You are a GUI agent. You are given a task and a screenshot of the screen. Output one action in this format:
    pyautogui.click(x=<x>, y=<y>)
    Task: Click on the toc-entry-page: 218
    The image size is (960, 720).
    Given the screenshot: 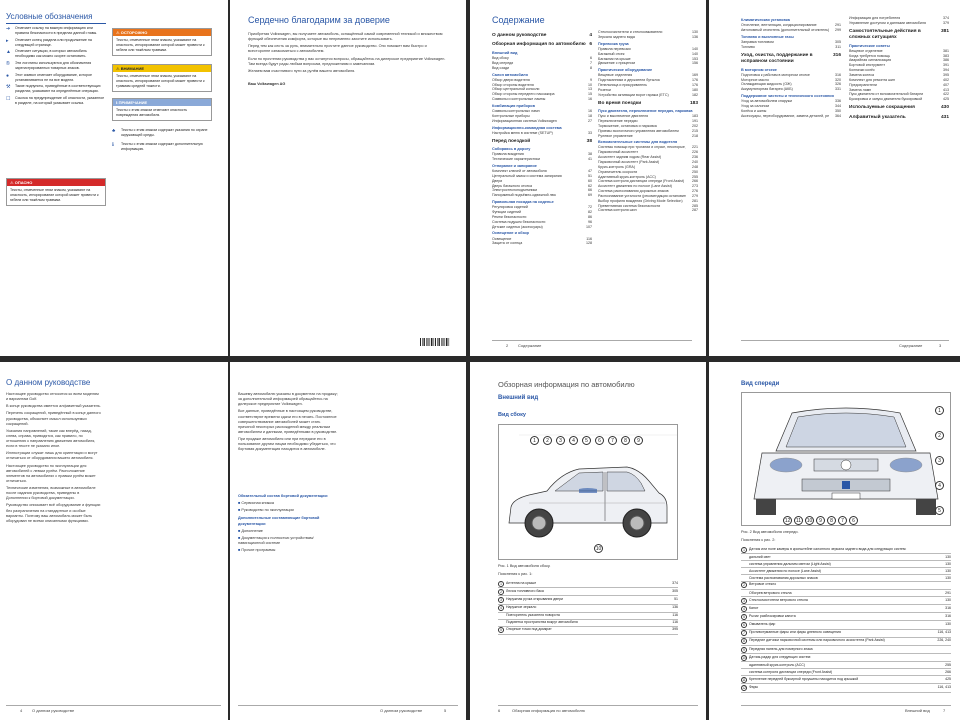 What is the action you would take?
    pyautogui.click(x=695, y=135)
    